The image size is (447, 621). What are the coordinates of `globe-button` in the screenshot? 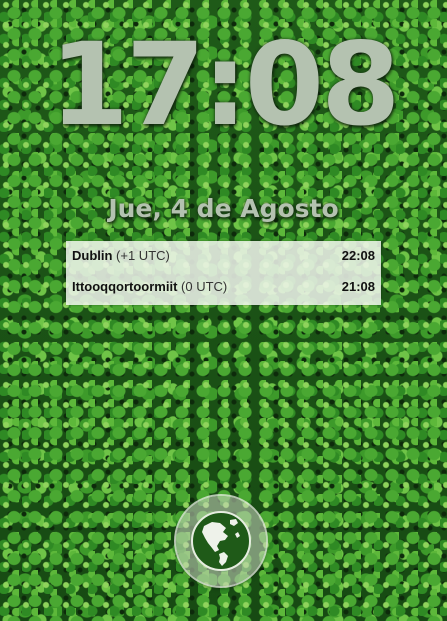 It's located at (221, 541).